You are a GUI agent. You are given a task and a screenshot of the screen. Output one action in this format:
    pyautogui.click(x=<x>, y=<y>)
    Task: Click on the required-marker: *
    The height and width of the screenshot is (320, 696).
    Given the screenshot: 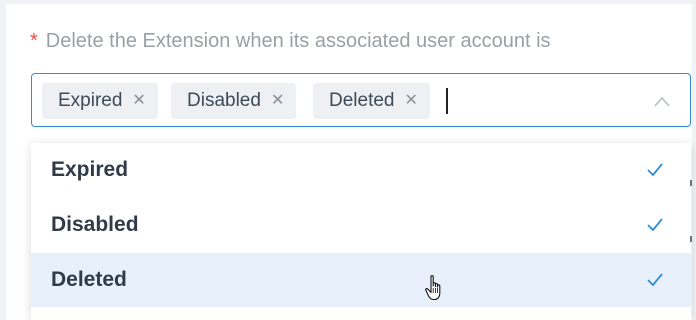 What is the action you would take?
    pyautogui.click(x=34, y=41)
    